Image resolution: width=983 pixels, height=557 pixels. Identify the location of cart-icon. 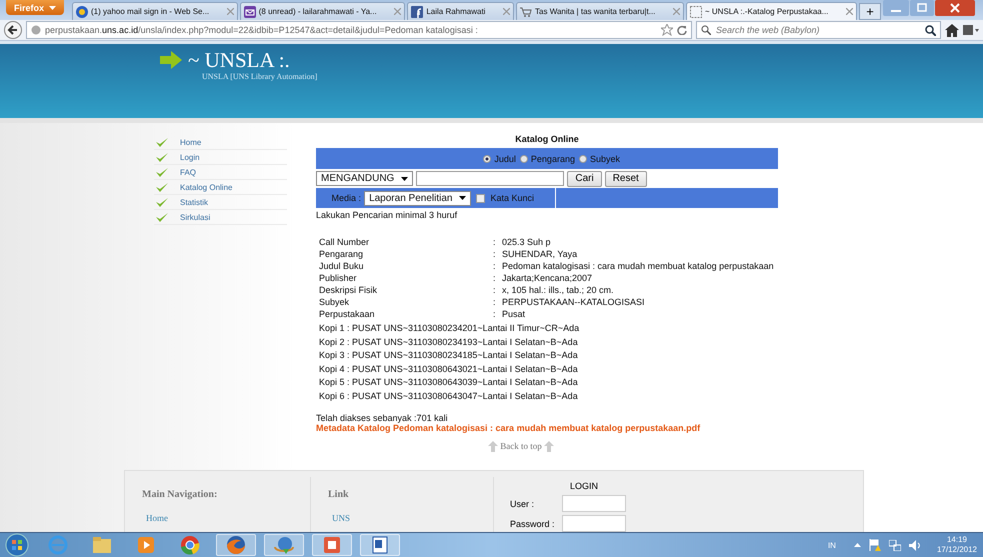
(526, 12).